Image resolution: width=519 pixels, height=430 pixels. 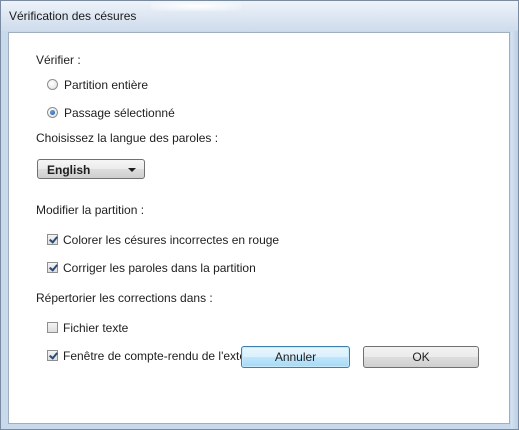 What do you see at coordinates (421, 357) in the screenshot?
I see `ok-button: OK` at bounding box center [421, 357].